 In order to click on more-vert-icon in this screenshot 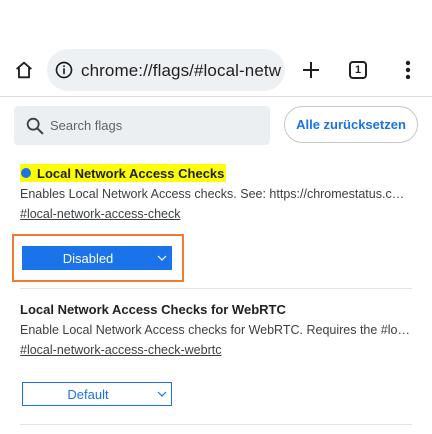, I will do `click(408, 70)`.